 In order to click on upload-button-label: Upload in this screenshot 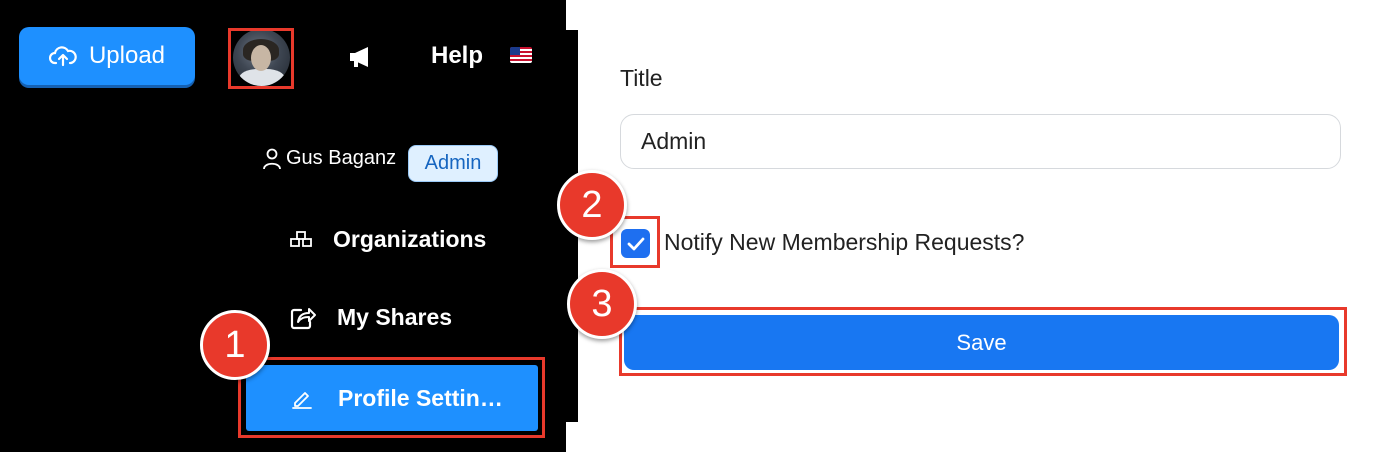, I will do `click(127, 55)`.